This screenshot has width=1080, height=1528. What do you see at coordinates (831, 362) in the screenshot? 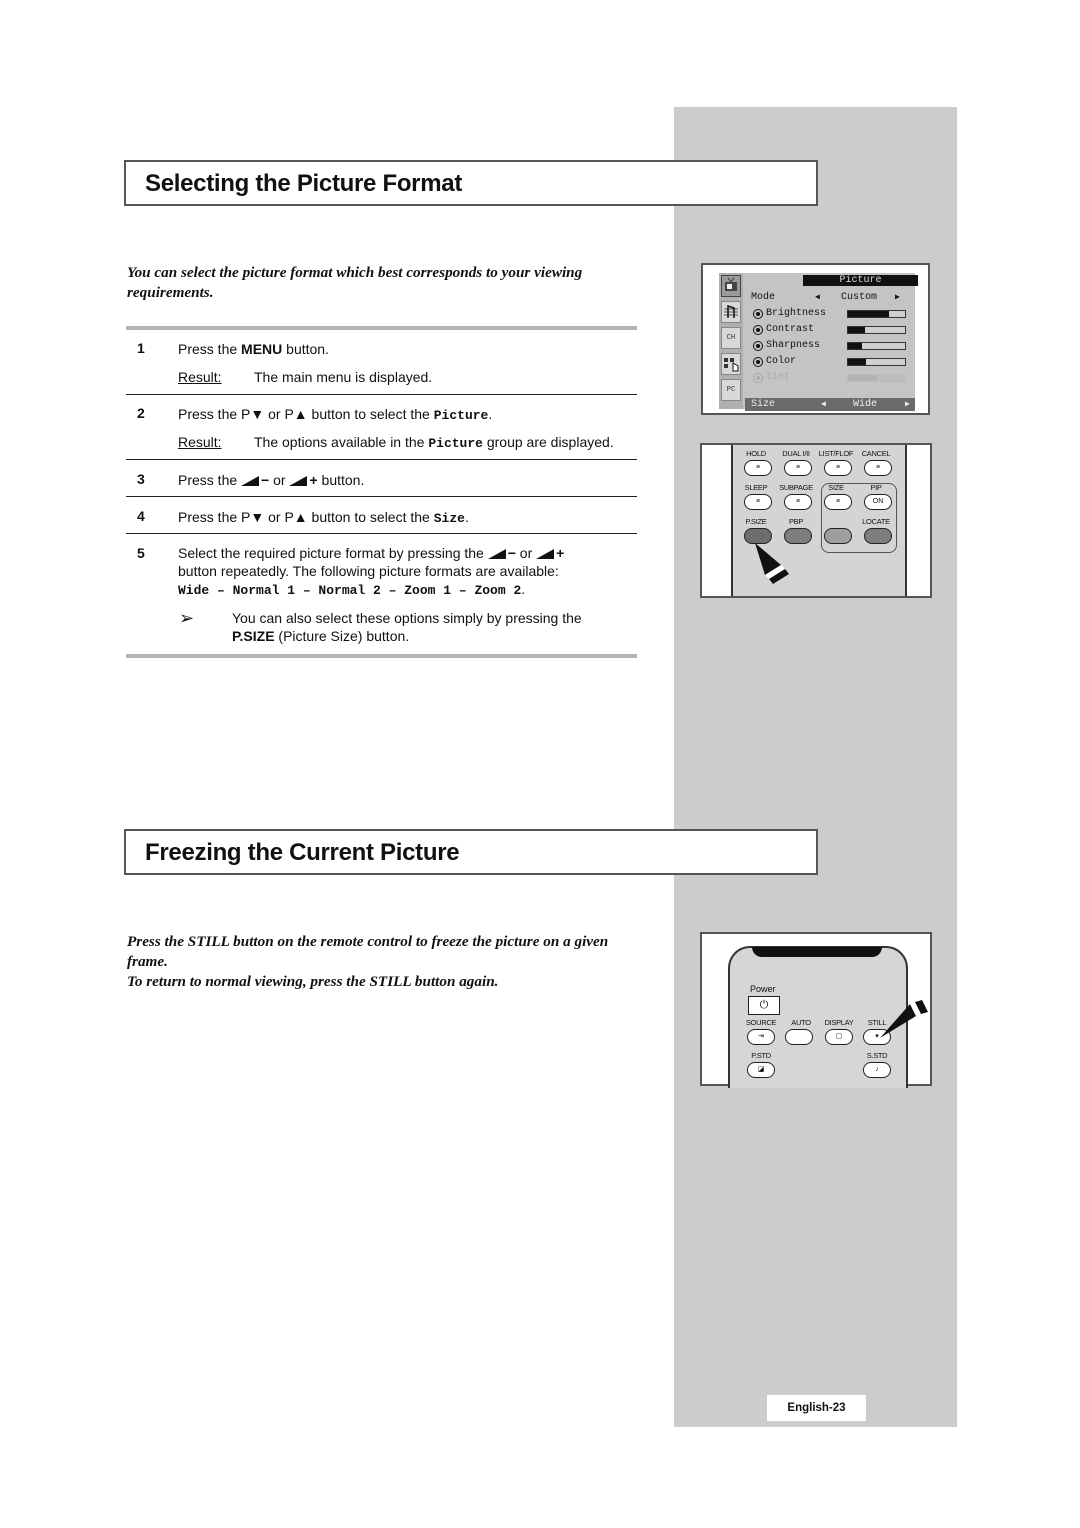
I see `osd-item-color: Color` at bounding box center [831, 362].